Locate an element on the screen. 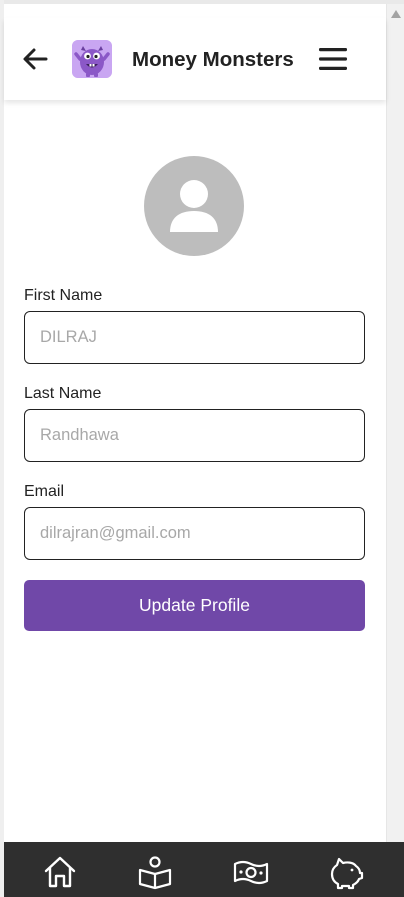  arrow-left-icon is located at coordinates (35, 59).